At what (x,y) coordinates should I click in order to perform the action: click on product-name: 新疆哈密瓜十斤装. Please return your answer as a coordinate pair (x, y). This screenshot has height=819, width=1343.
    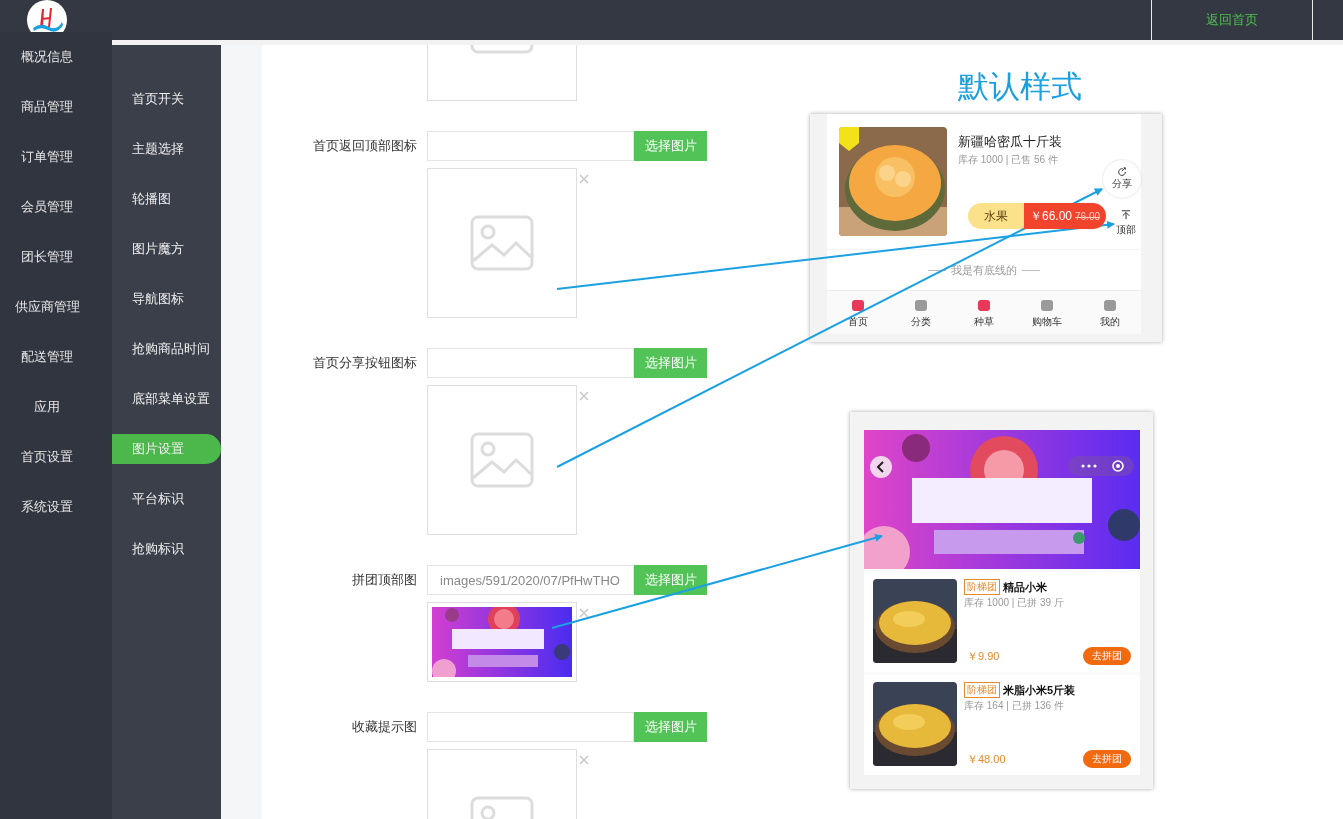
    Looking at the image, I should click on (1010, 142).